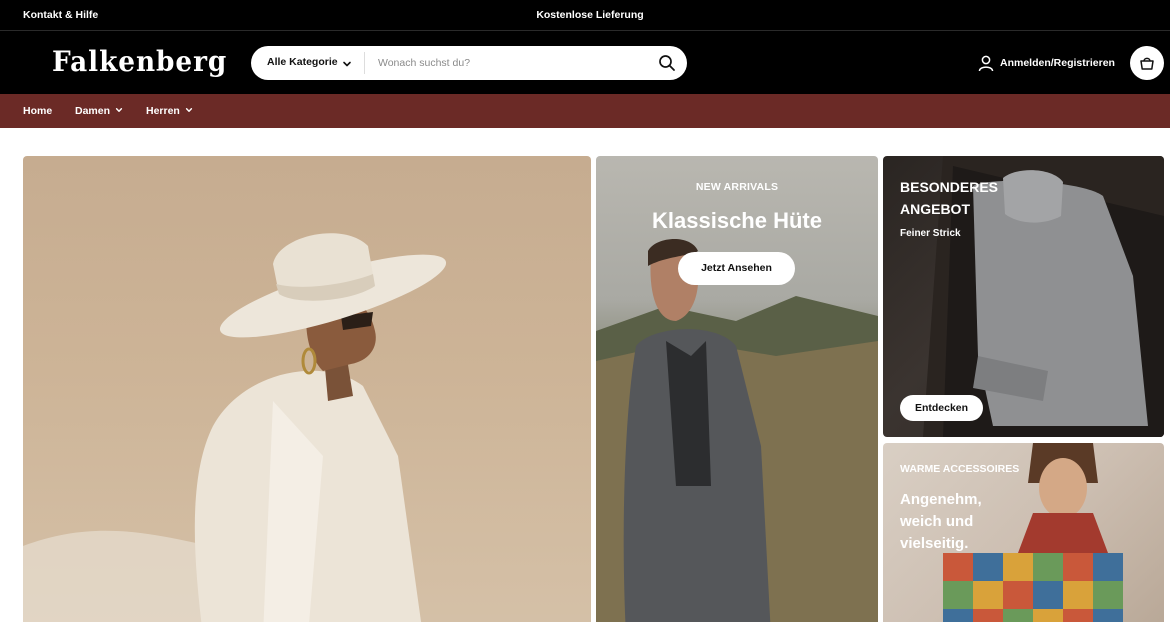  I want to click on store-logo: Falkenberg, so click(139, 61).